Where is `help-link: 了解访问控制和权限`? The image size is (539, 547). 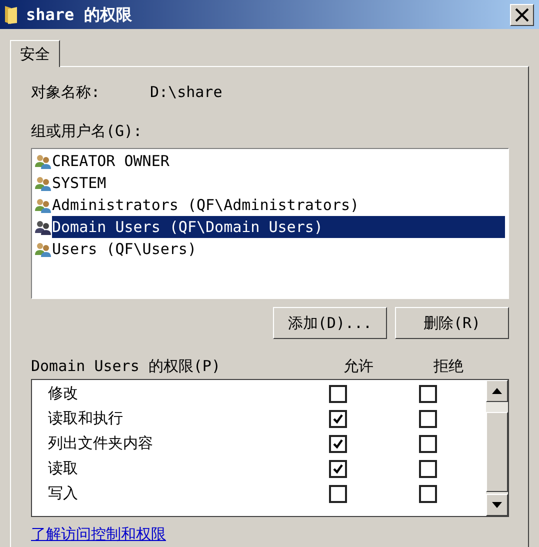
help-link: 了解访问控制和权限 is located at coordinates (98, 534).